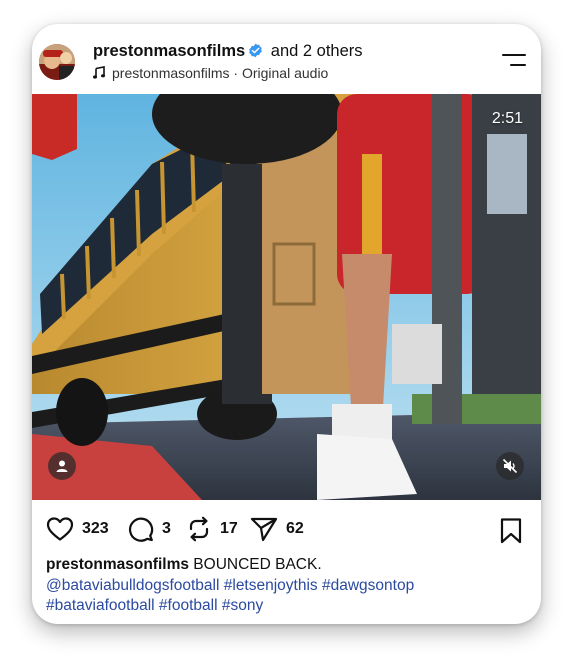 The width and height of the screenshot is (574, 666). What do you see at coordinates (166, 528) in the screenshot?
I see `comment-count: 3` at bounding box center [166, 528].